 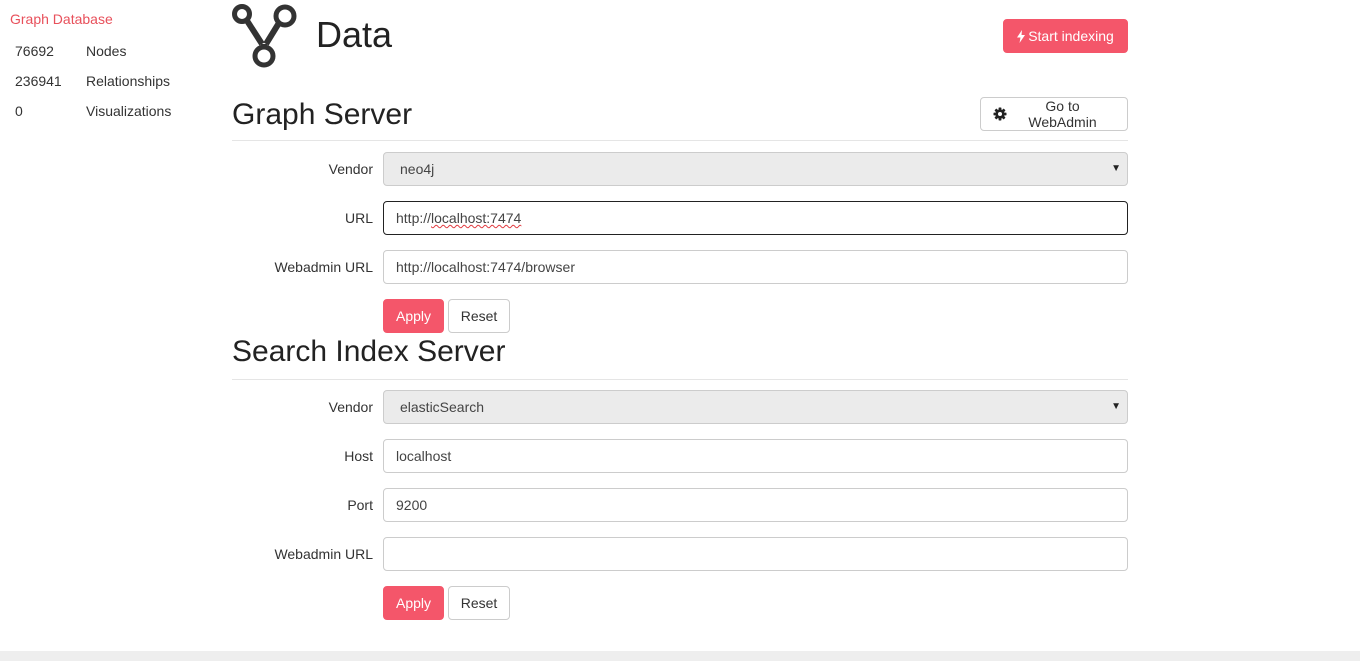 I want to click on vendor-row: Vendor neo4j ▼, so click(x=680, y=169).